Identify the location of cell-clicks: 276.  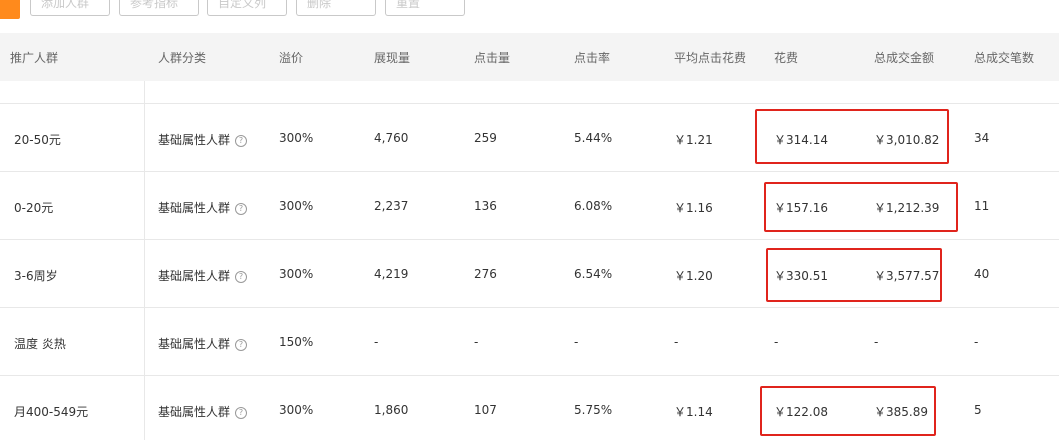
(485, 274).